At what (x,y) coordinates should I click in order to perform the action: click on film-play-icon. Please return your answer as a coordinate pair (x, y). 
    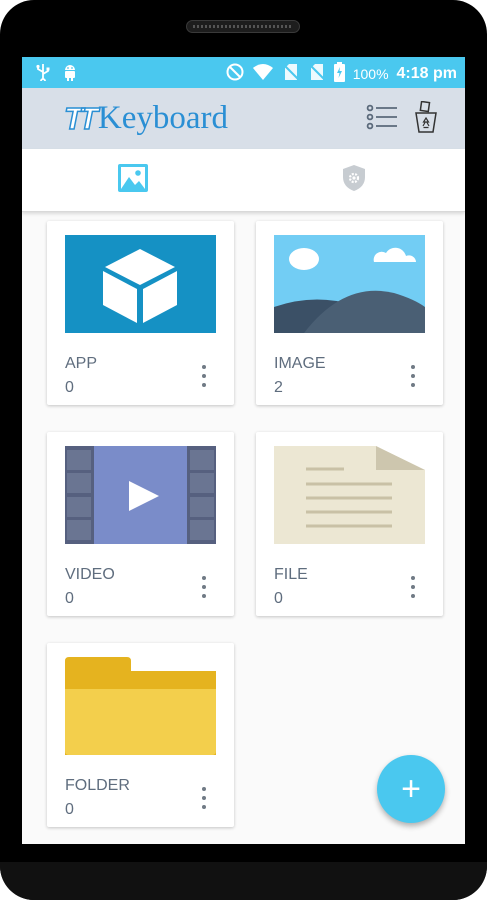
    Looking at the image, I should click on (140, 495).